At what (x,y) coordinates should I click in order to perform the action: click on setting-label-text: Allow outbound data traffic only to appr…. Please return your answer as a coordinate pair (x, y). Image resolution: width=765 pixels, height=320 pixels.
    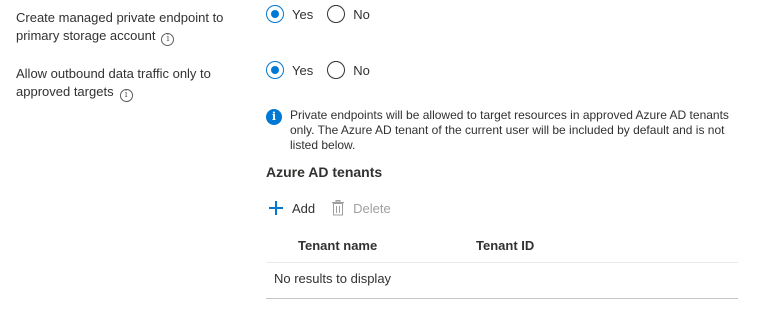
    Looking at the image, I should click on (113, 82).